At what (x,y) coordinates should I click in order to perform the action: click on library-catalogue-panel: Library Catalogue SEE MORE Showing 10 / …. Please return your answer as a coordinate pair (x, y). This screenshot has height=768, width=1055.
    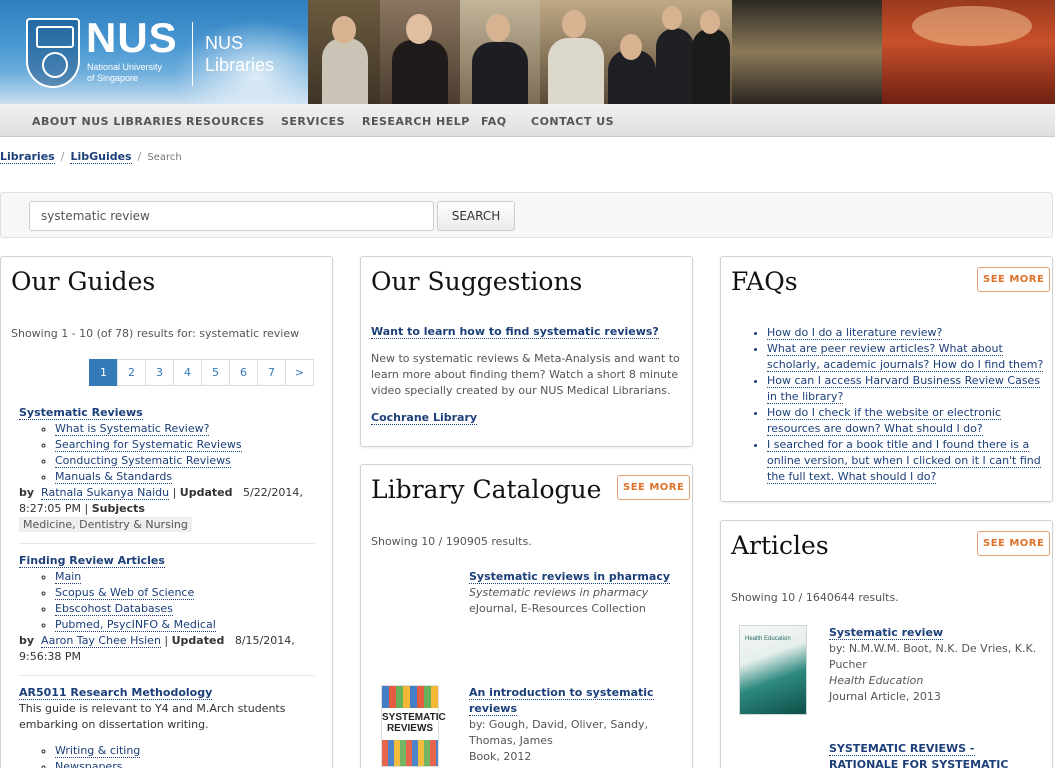
    Looking at the image, I should click on (526, 616).